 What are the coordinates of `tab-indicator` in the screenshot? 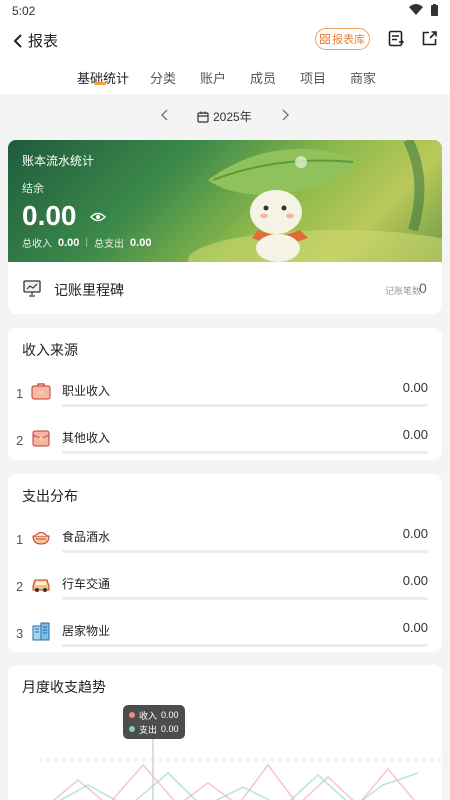 It's located at (100, 83).